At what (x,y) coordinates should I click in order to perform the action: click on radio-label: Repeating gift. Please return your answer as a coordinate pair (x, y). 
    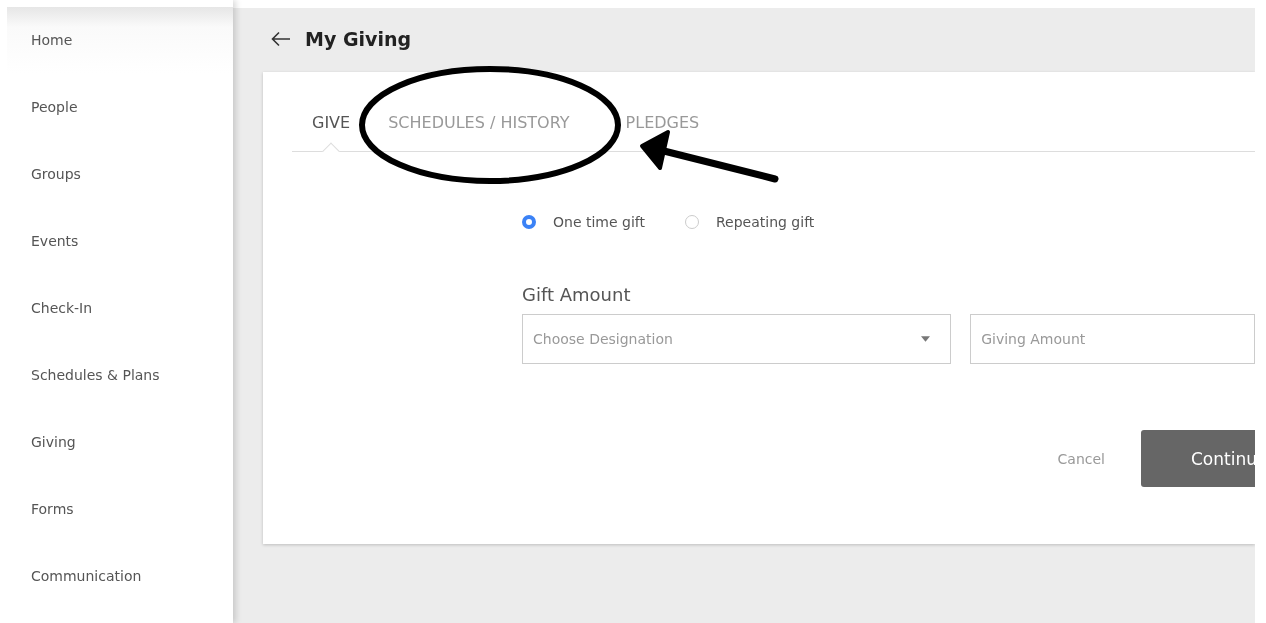
    Looking at the image, I should click on (765, 222).